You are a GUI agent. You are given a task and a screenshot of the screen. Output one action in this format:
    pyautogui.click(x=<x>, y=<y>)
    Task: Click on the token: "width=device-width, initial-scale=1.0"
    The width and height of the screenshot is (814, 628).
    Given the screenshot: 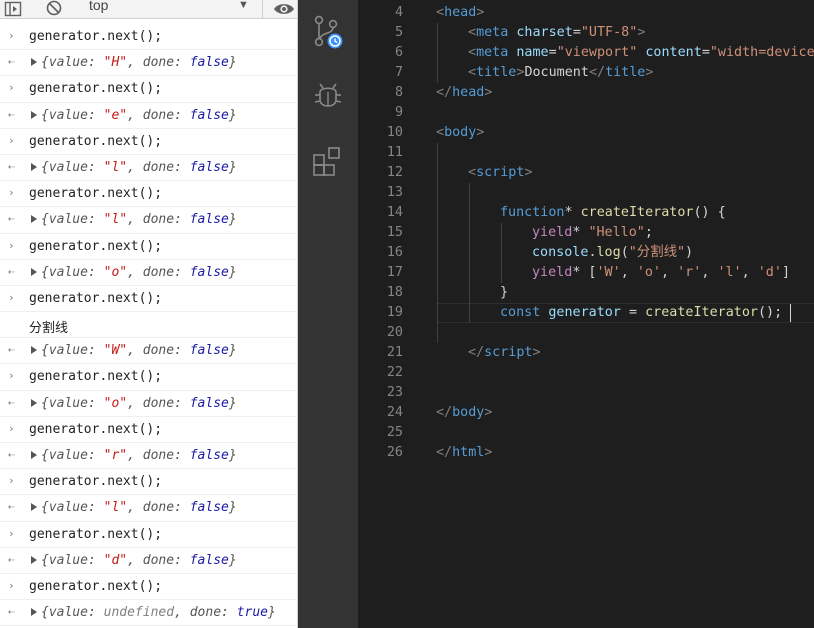 What is the action you would take?
    pyautogui.click(x=761, y=52)
    